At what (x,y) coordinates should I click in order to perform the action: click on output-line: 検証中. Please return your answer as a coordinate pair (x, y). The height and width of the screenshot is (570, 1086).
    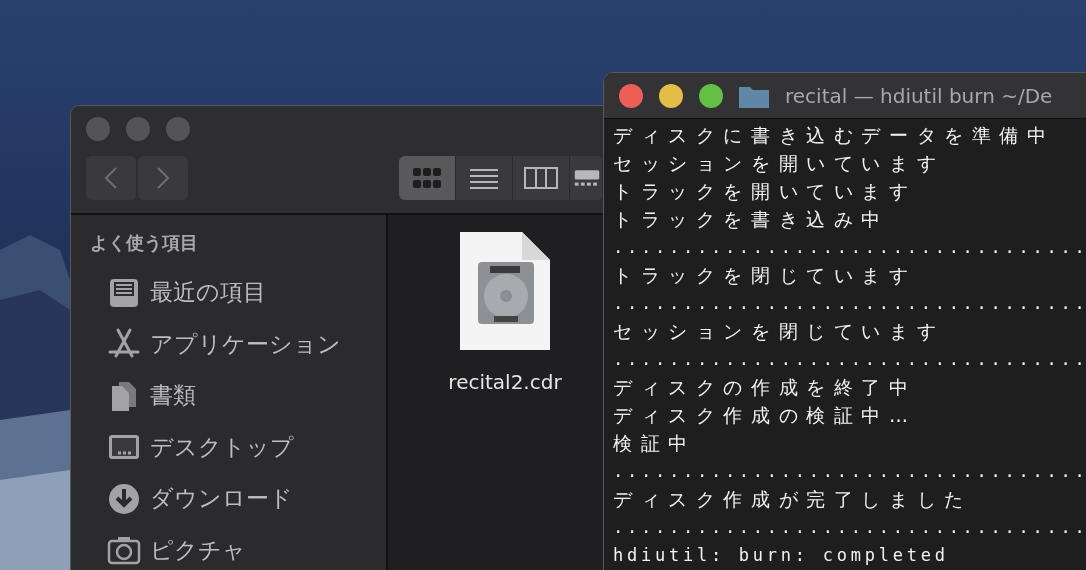
    Looking at the image, I should click on (654, 443).